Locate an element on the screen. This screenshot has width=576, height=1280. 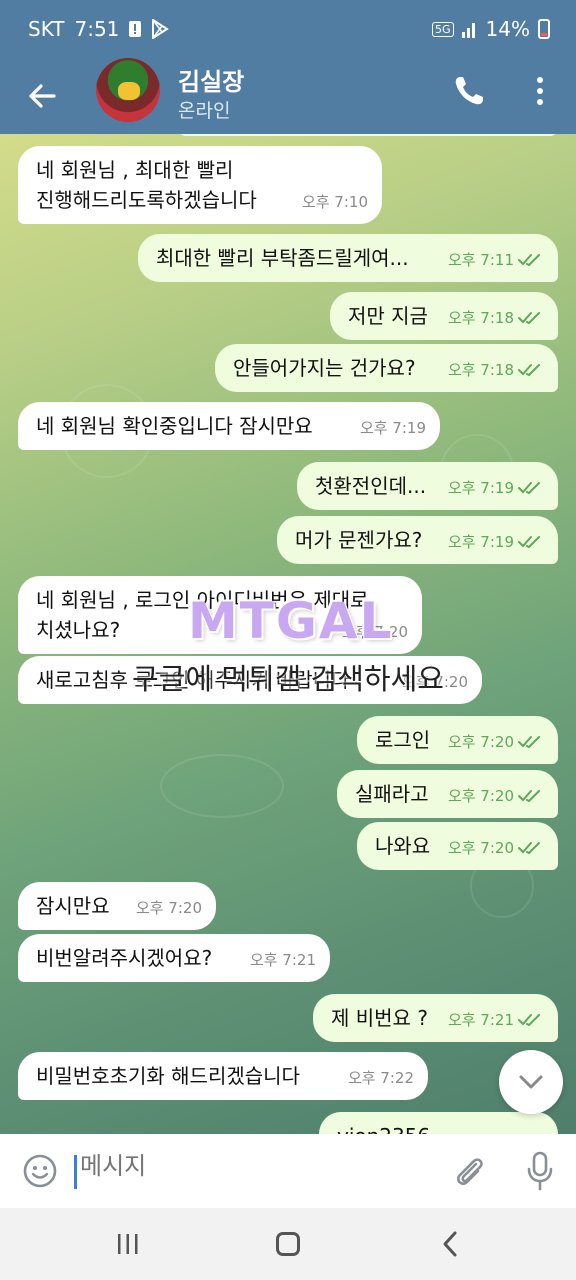
battery-icon is located at coordinates (544, 29).